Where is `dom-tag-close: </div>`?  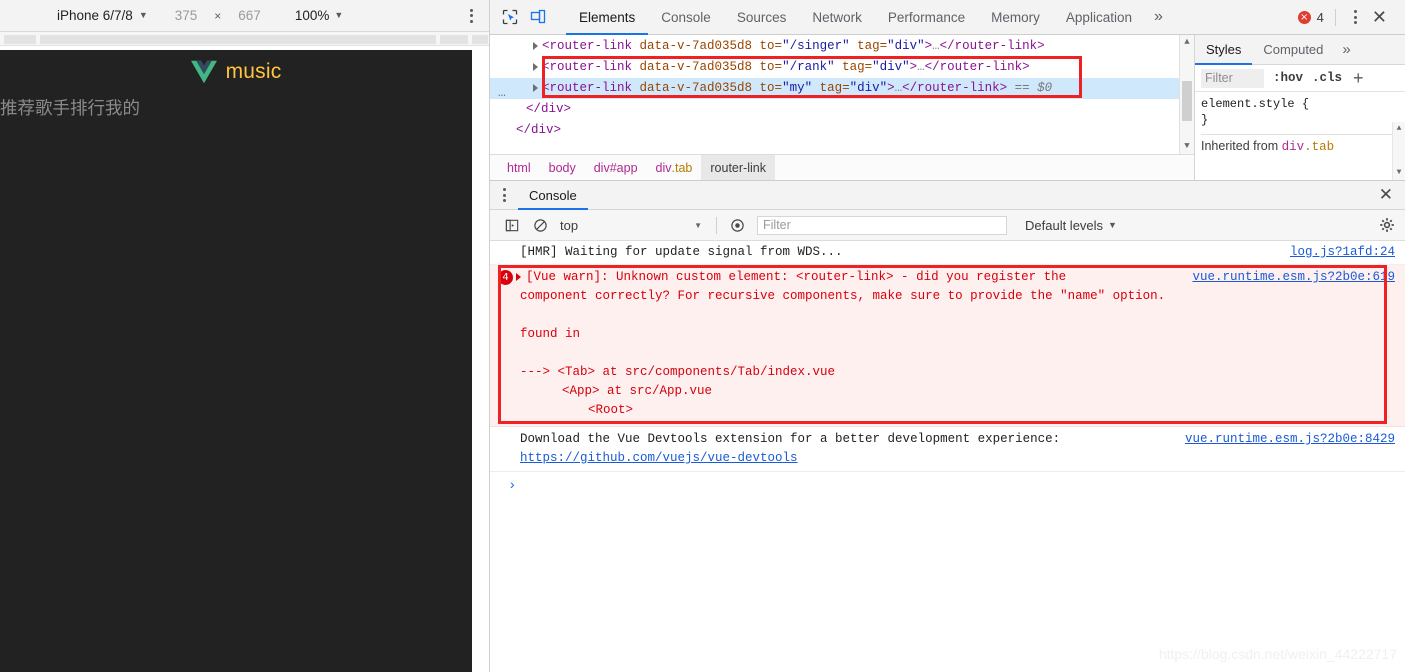
dom-tag-close: </div> is located at coordinates (549, 109).